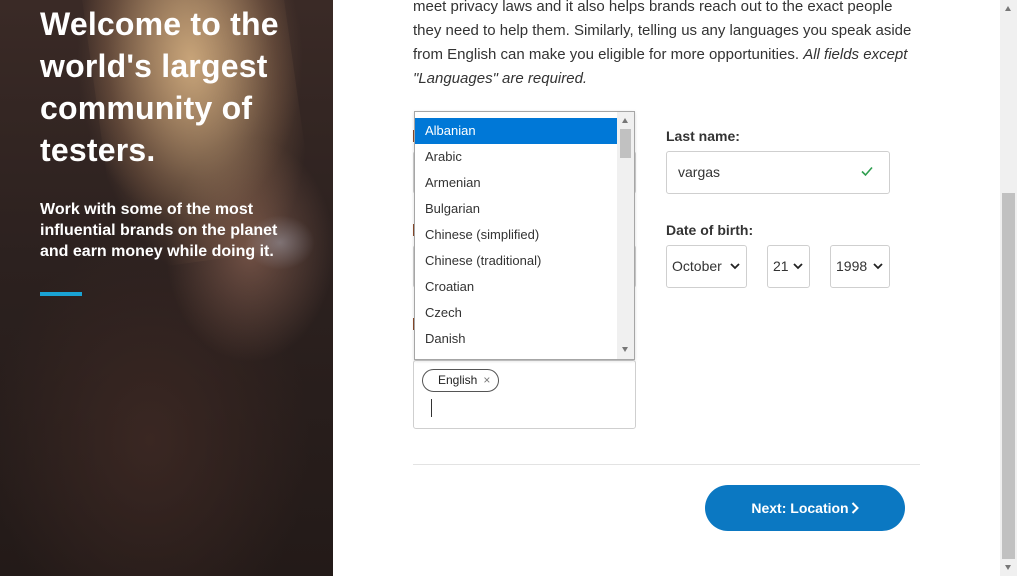 Image resolution: width=1034 pixels, height=576 pixels. I want to click on dob-year-select: 1998, so click(860, 266).